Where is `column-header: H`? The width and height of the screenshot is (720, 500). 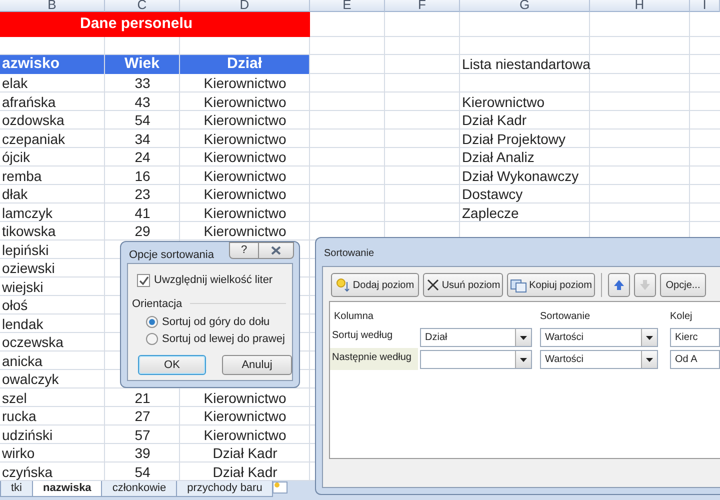
column-header: H is located at coordinates (640, 6).